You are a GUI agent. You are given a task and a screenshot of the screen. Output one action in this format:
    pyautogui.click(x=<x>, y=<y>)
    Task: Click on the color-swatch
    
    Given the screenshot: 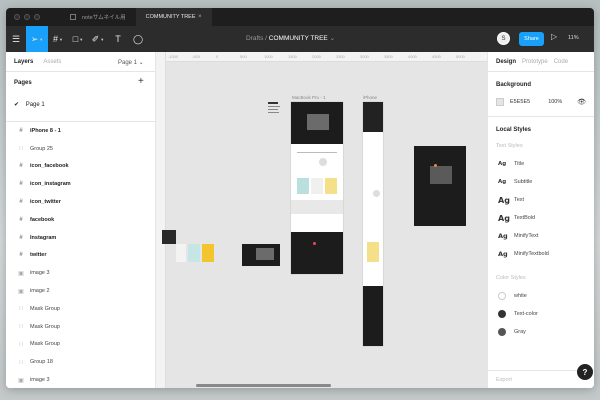 What is the action you would take?
    pyautogui.click(x=500, y=102)
    